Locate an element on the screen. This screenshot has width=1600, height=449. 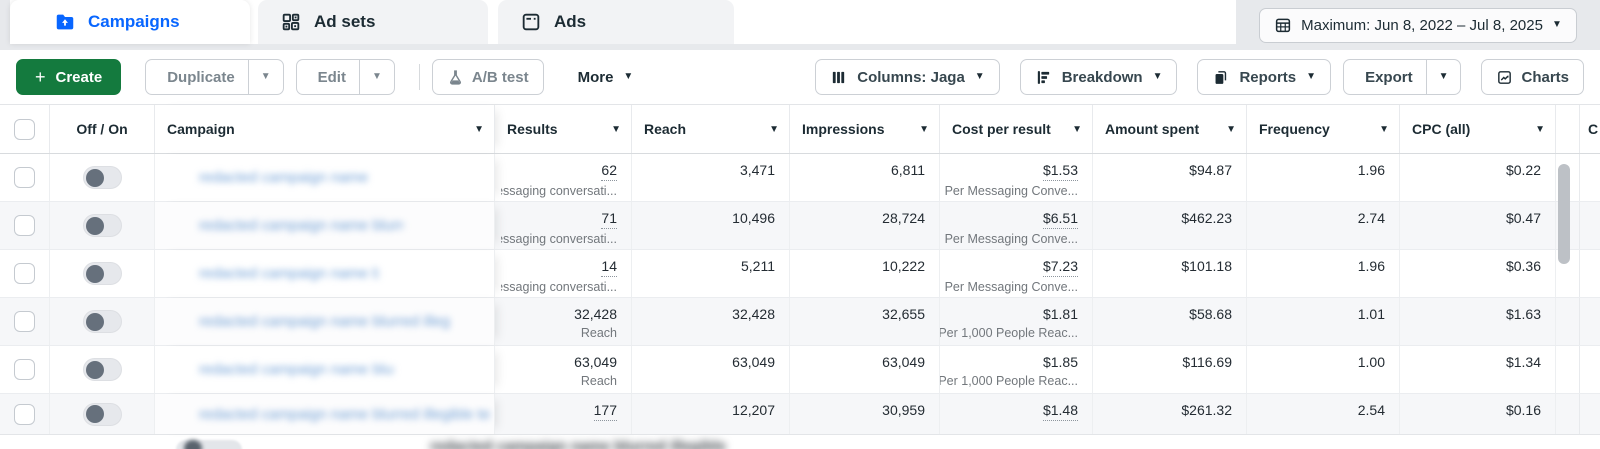
header-amount-spent: Amount spent ▼ is located at coordinates (1170, 129).